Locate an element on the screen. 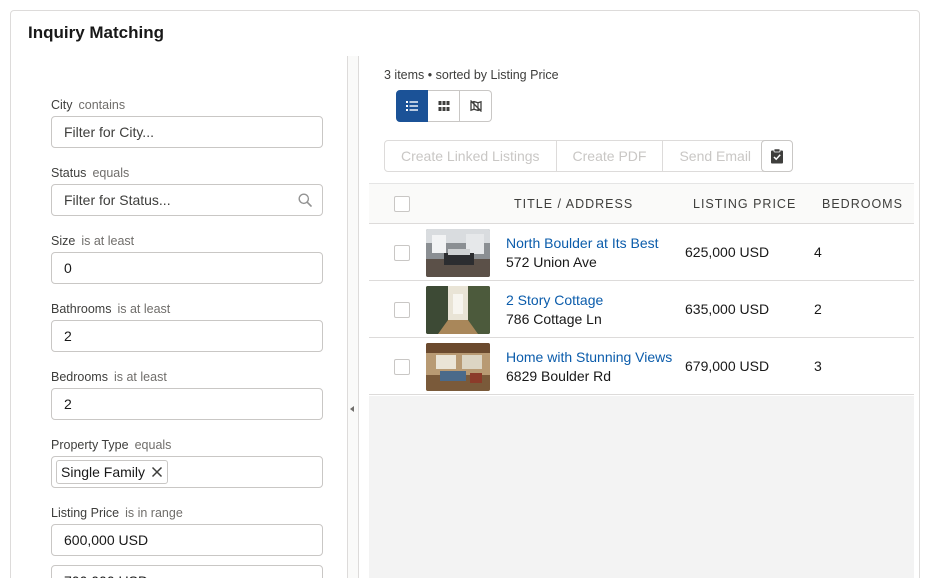 The width and height of the screenshot is (931, 578). property-type-pill: Single Family is located at coordinates (112, 472).